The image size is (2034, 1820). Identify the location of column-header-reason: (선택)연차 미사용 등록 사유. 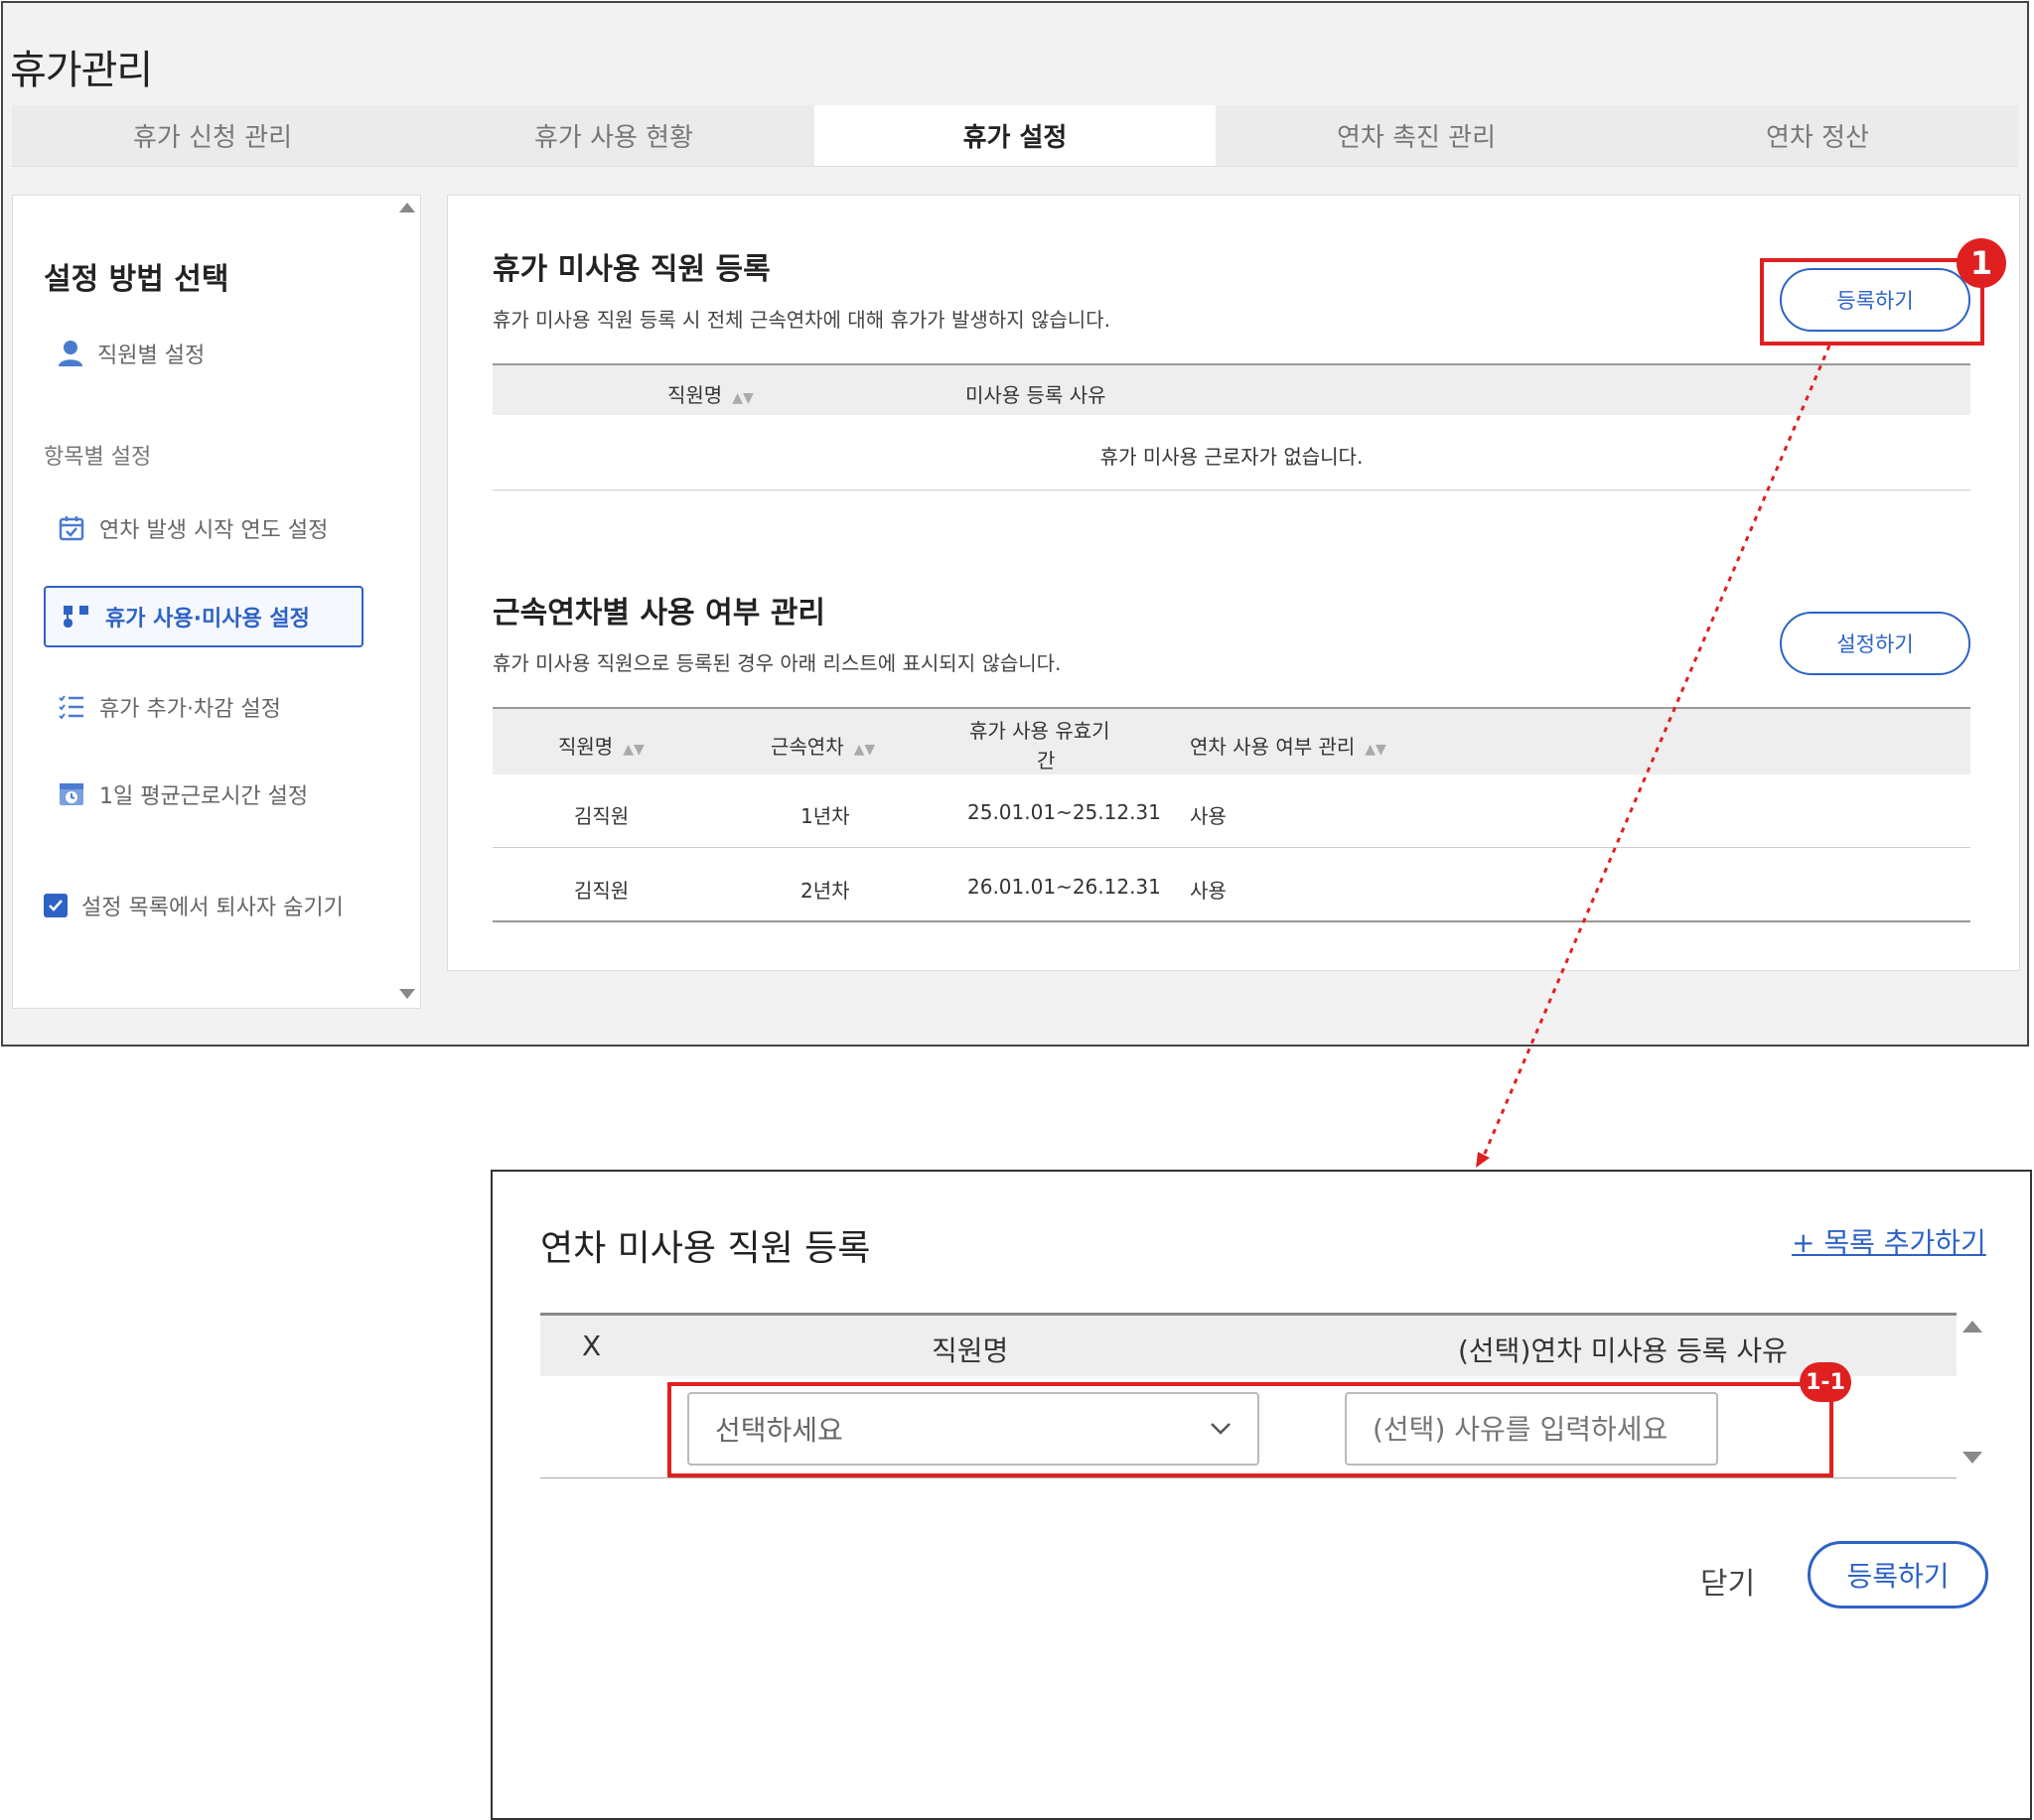
(1623, 1350).